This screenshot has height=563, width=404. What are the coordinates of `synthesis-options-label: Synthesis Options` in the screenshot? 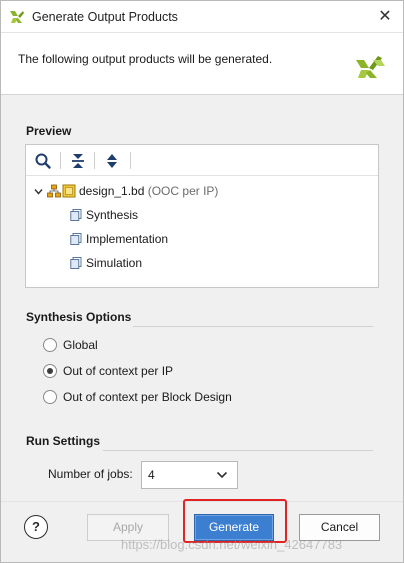 It's located at (79, 317).